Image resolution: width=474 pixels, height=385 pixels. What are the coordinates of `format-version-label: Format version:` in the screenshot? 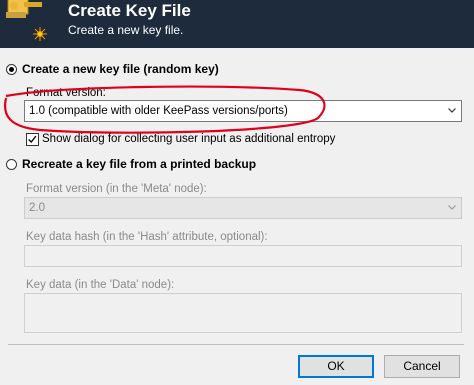 It's located at (66, 93).